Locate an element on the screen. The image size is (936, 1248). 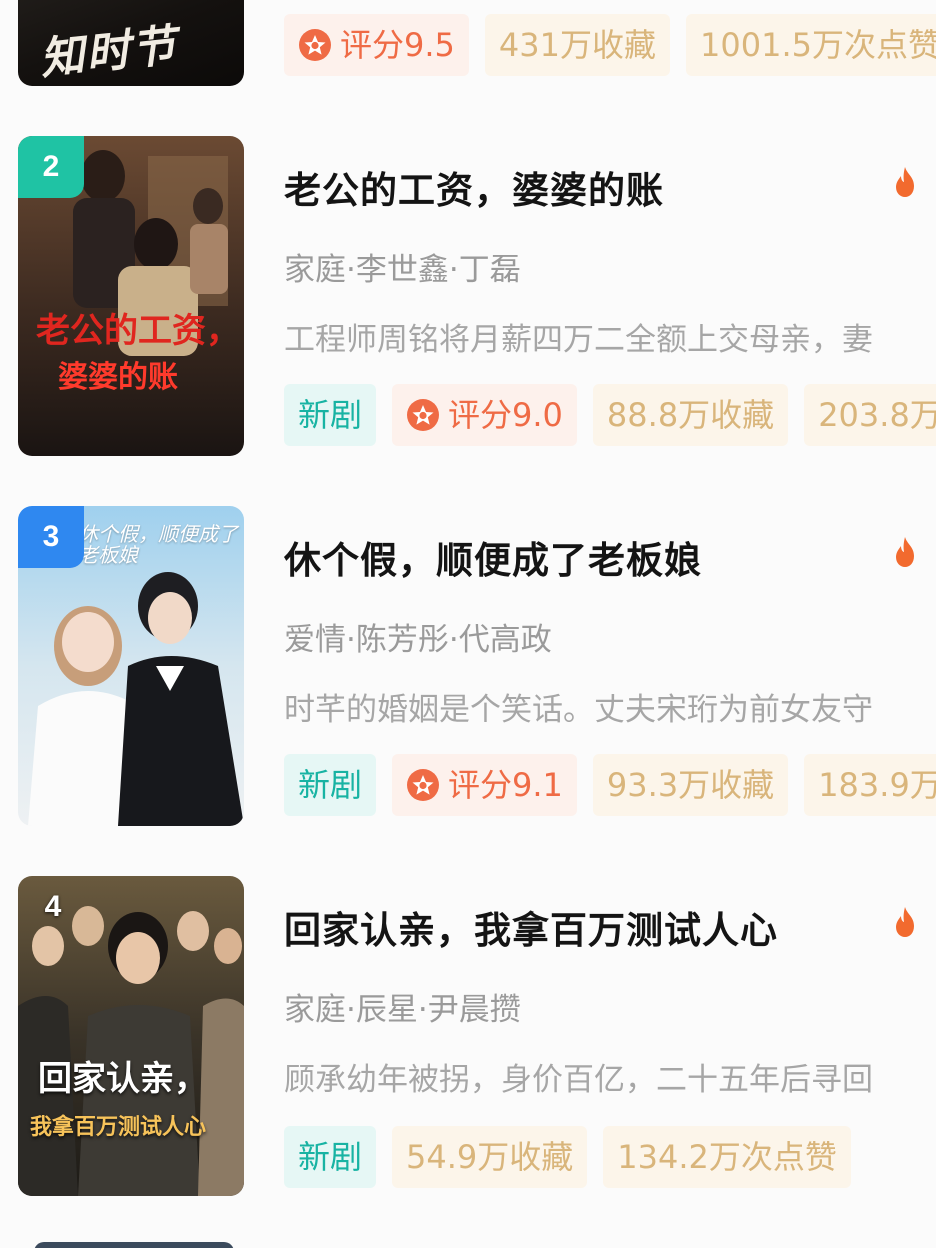
favorites-tag: 88.8万收藏 is located at coordinates (690, 415).